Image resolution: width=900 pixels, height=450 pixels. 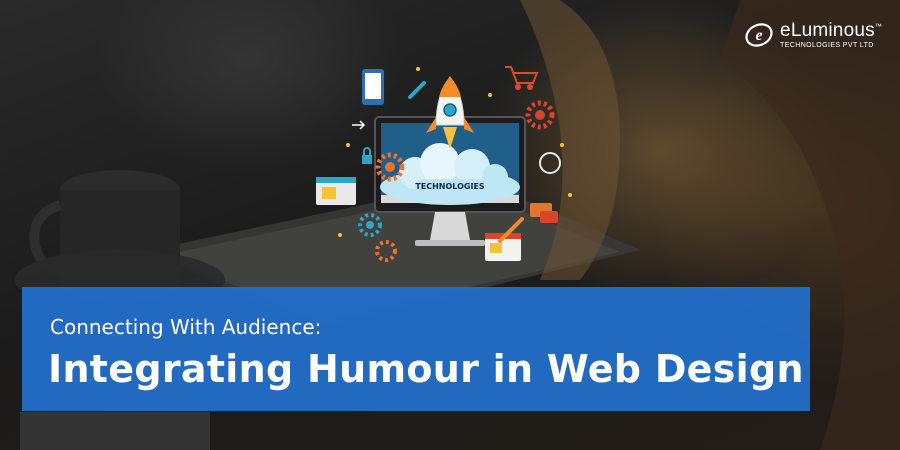 I want to click on chat-bubble-icon, so click(x=544, y=213).